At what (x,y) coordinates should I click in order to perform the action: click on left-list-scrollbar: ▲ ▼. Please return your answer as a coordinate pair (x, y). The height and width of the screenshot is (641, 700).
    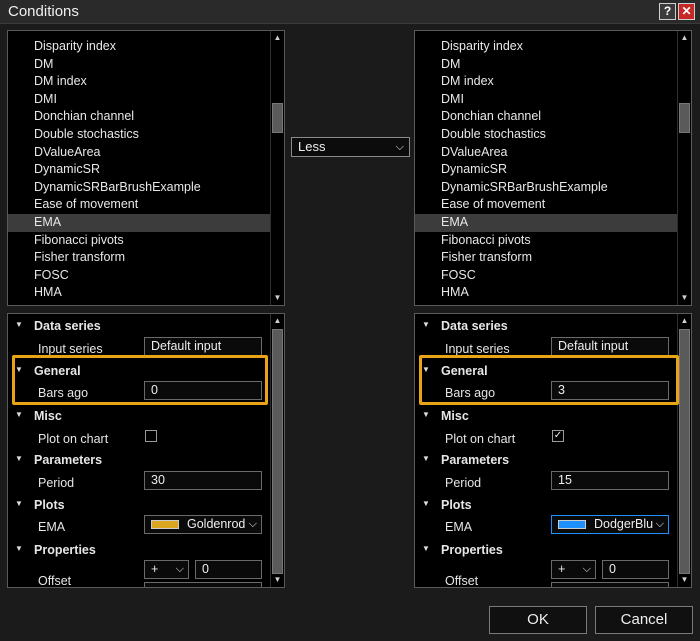
    Looking at the image, I should click on (277, 168).